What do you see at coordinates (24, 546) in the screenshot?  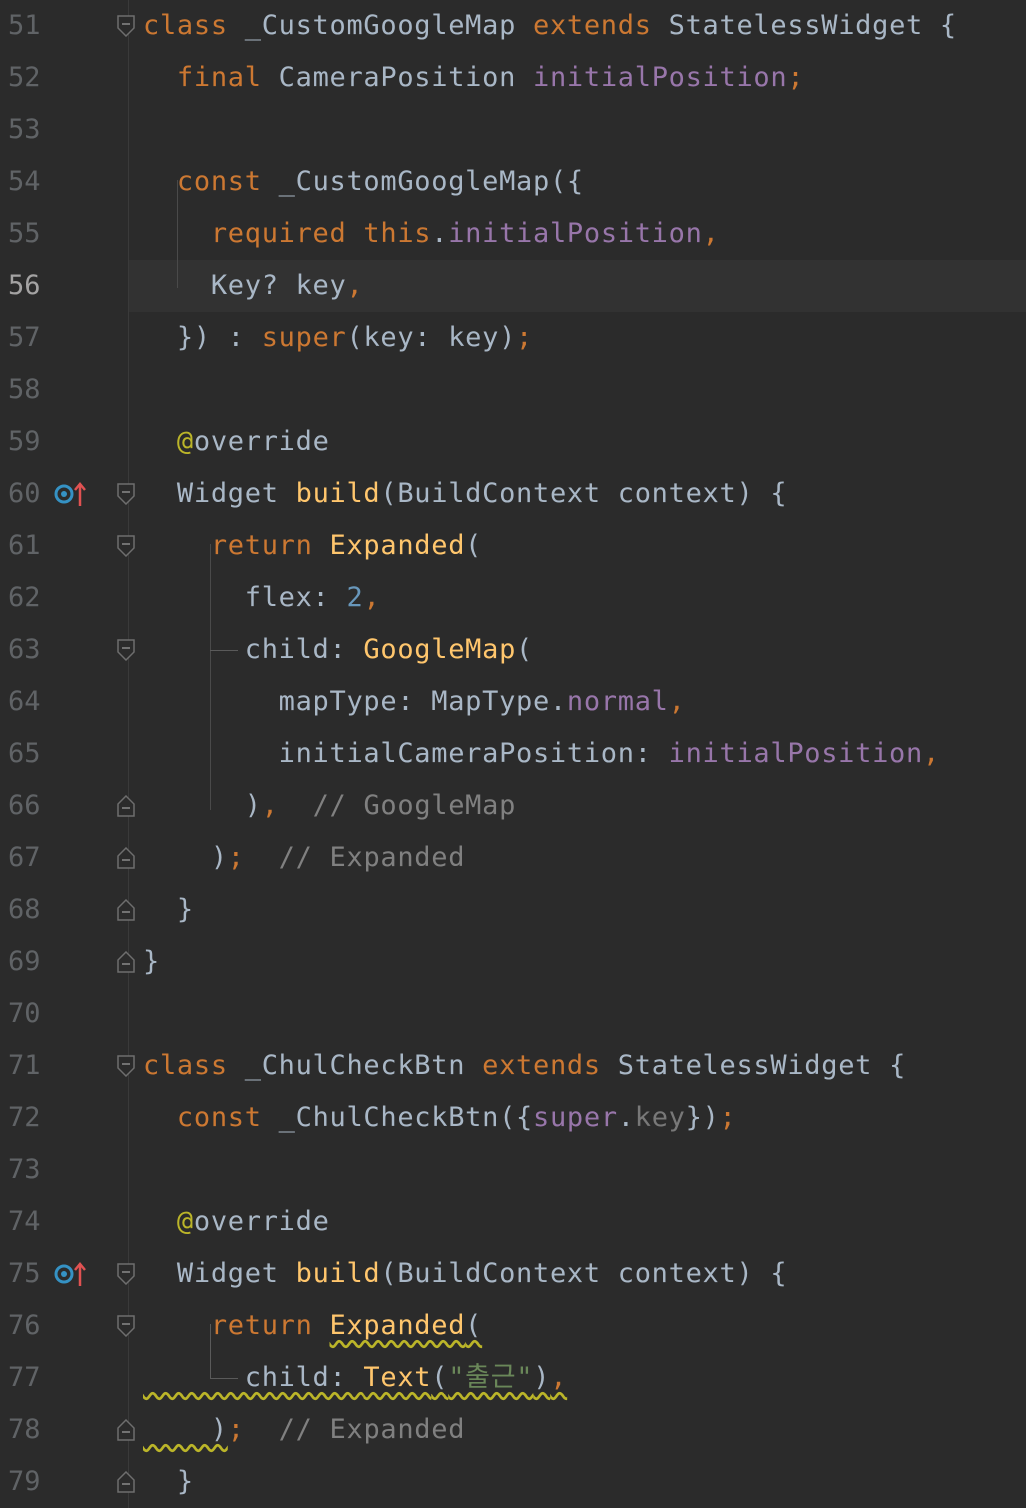 I see `line-number: 61` at bounding box center [24, 546].